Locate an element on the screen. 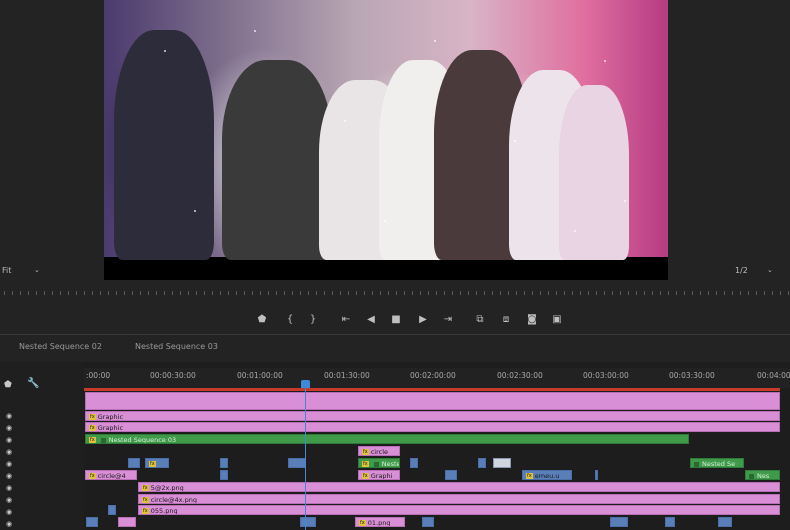 This screenshot has height=530, width=790. adjustment-clip is located at coordinates (432, 401).